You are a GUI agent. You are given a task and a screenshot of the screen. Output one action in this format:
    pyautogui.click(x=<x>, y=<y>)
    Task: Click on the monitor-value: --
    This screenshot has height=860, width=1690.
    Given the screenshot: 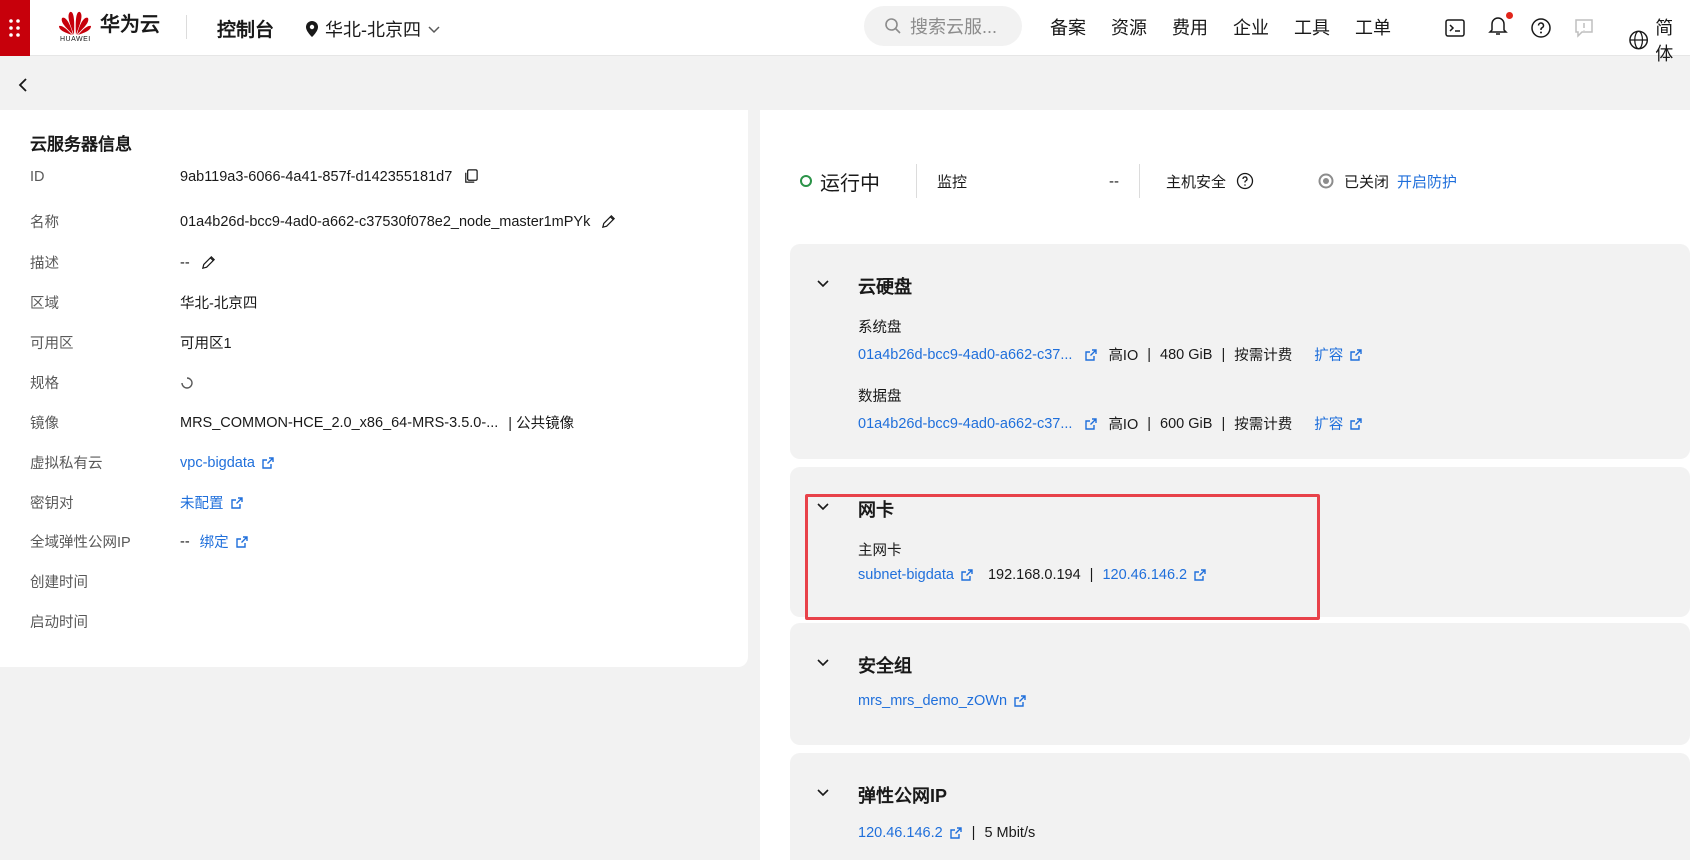 What is the action you would take?
    pyautogui.click(x=1114, y=181)
    